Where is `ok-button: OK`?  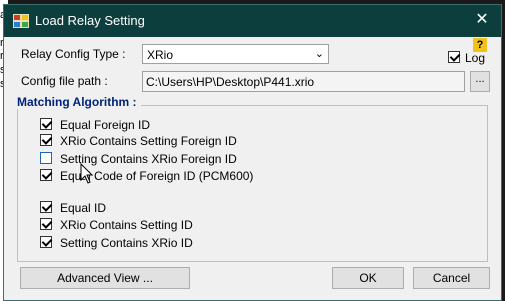 ok-button: OK is located at coordinates (368, 278).